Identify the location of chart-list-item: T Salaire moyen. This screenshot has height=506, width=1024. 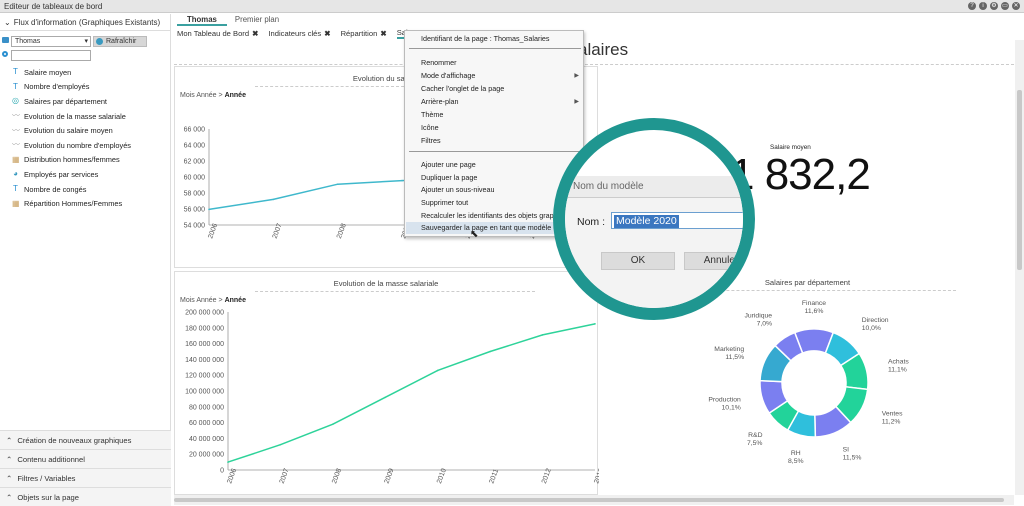
(85, 72).